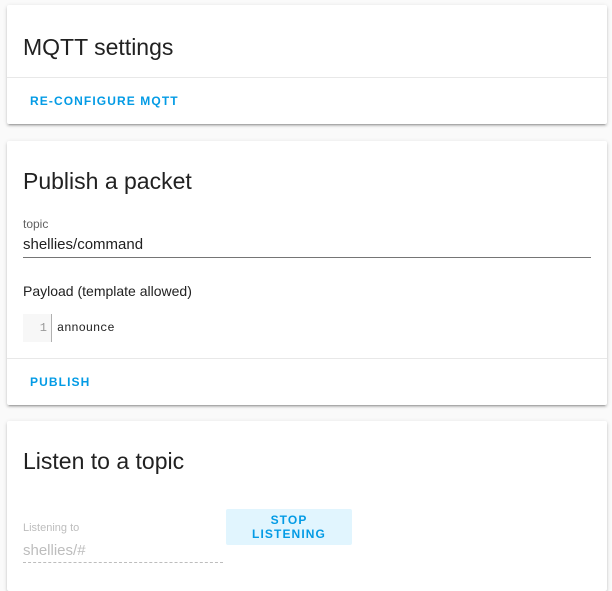  I want to click on listen-topic-title: Listen to a topic, so click(104, 461).